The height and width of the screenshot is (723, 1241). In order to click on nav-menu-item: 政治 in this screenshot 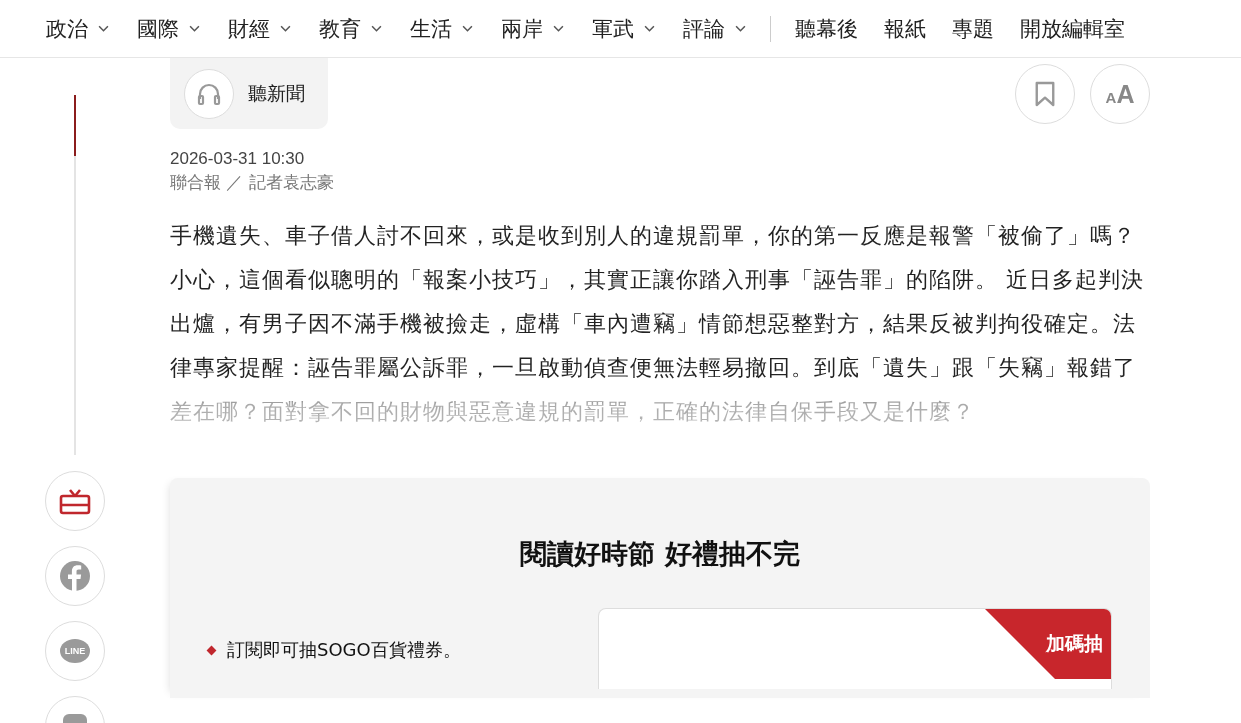, I will do `click(77, 28)`.